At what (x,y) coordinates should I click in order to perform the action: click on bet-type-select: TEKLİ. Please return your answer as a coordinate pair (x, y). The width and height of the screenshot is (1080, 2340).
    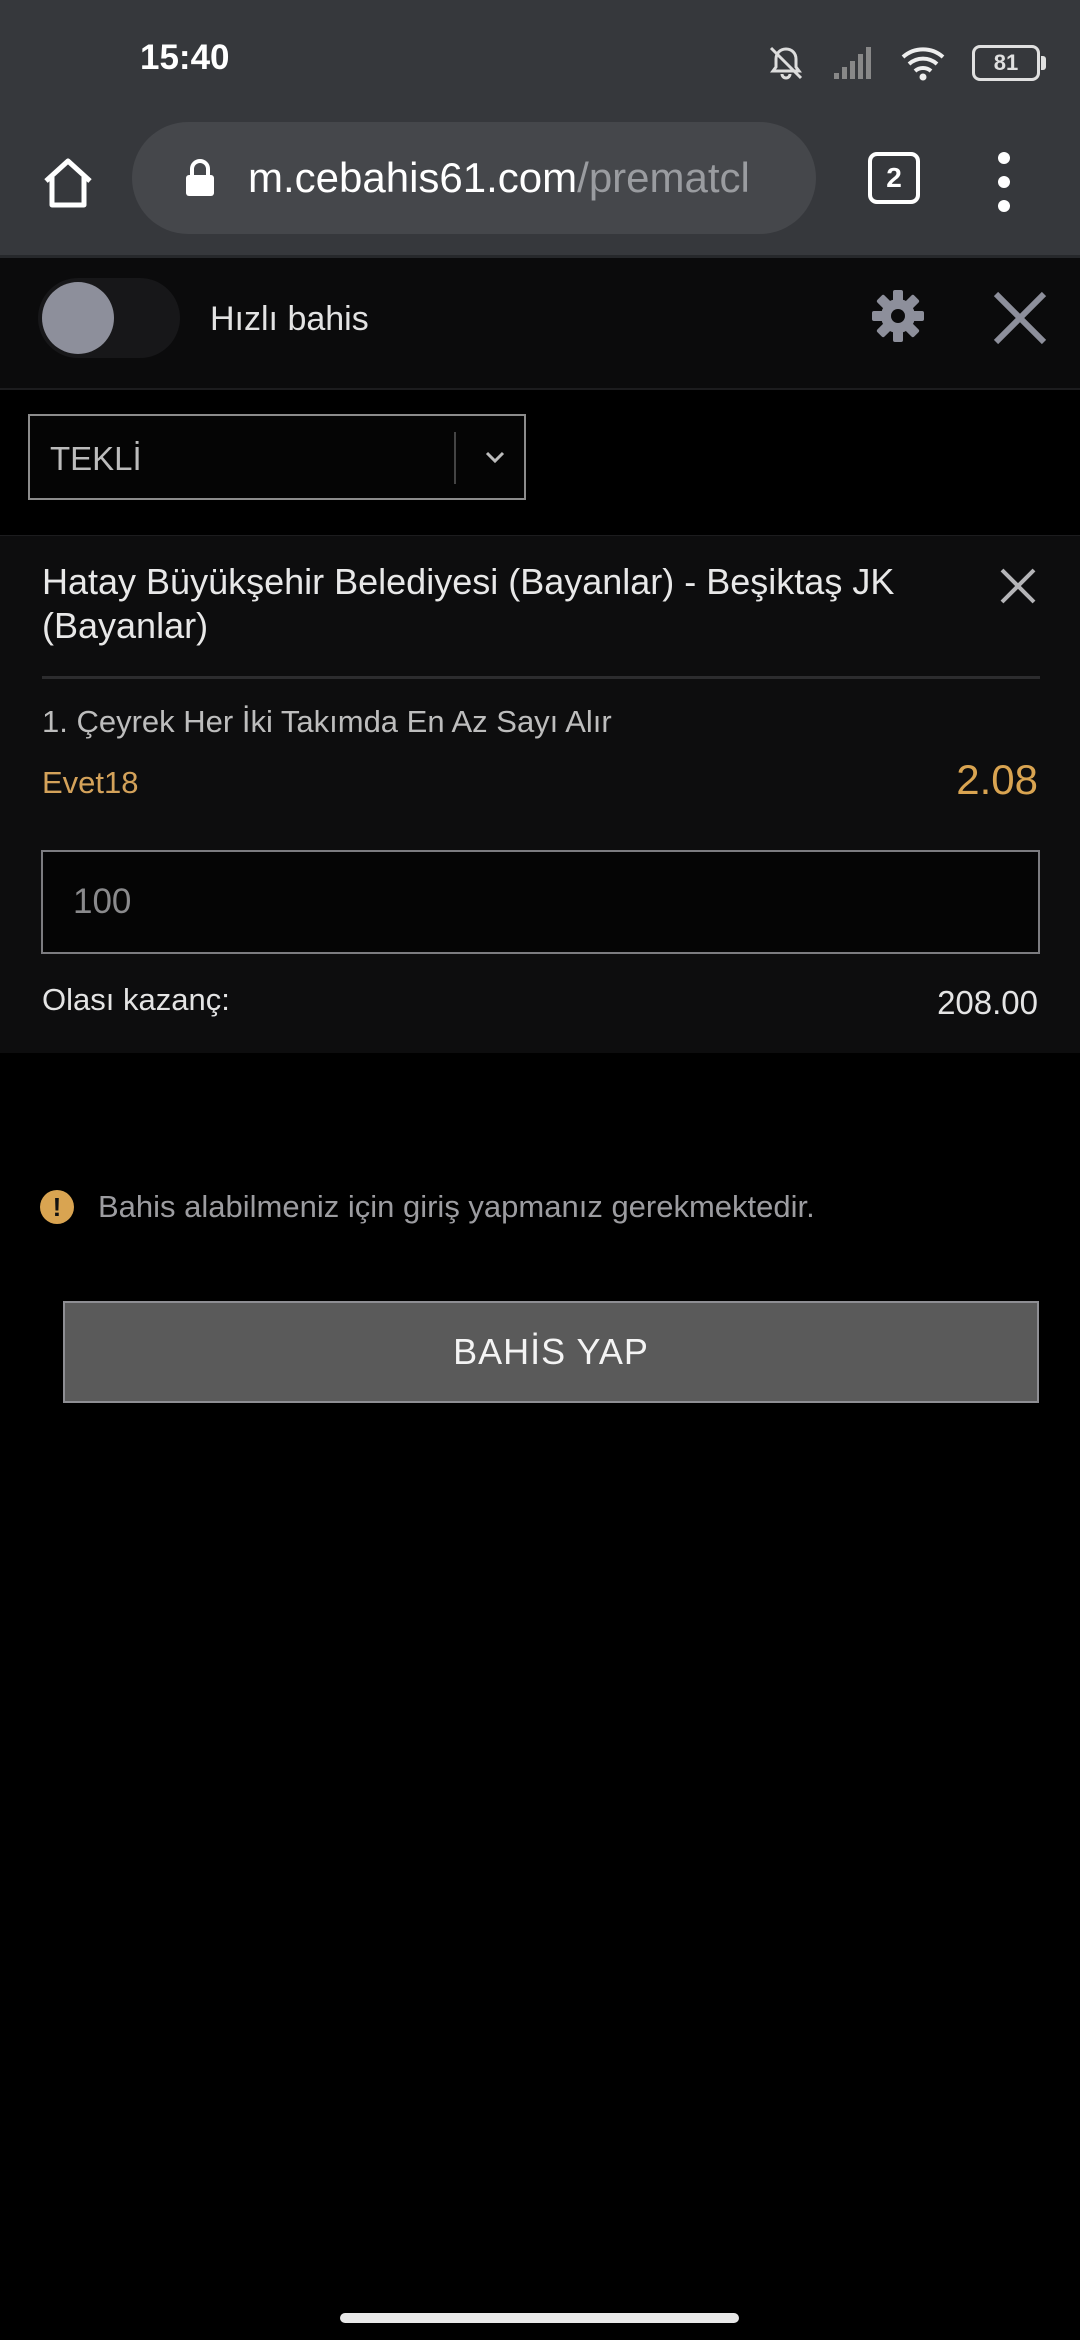
    Looking at the image, I should click on (277, 457).